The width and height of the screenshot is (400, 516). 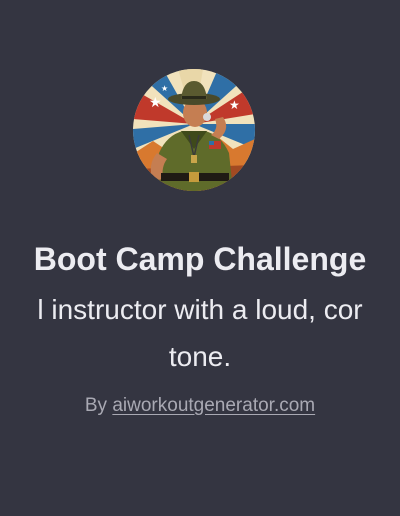 I want to click on byline-prefix: By, so click(x=96, y=405).